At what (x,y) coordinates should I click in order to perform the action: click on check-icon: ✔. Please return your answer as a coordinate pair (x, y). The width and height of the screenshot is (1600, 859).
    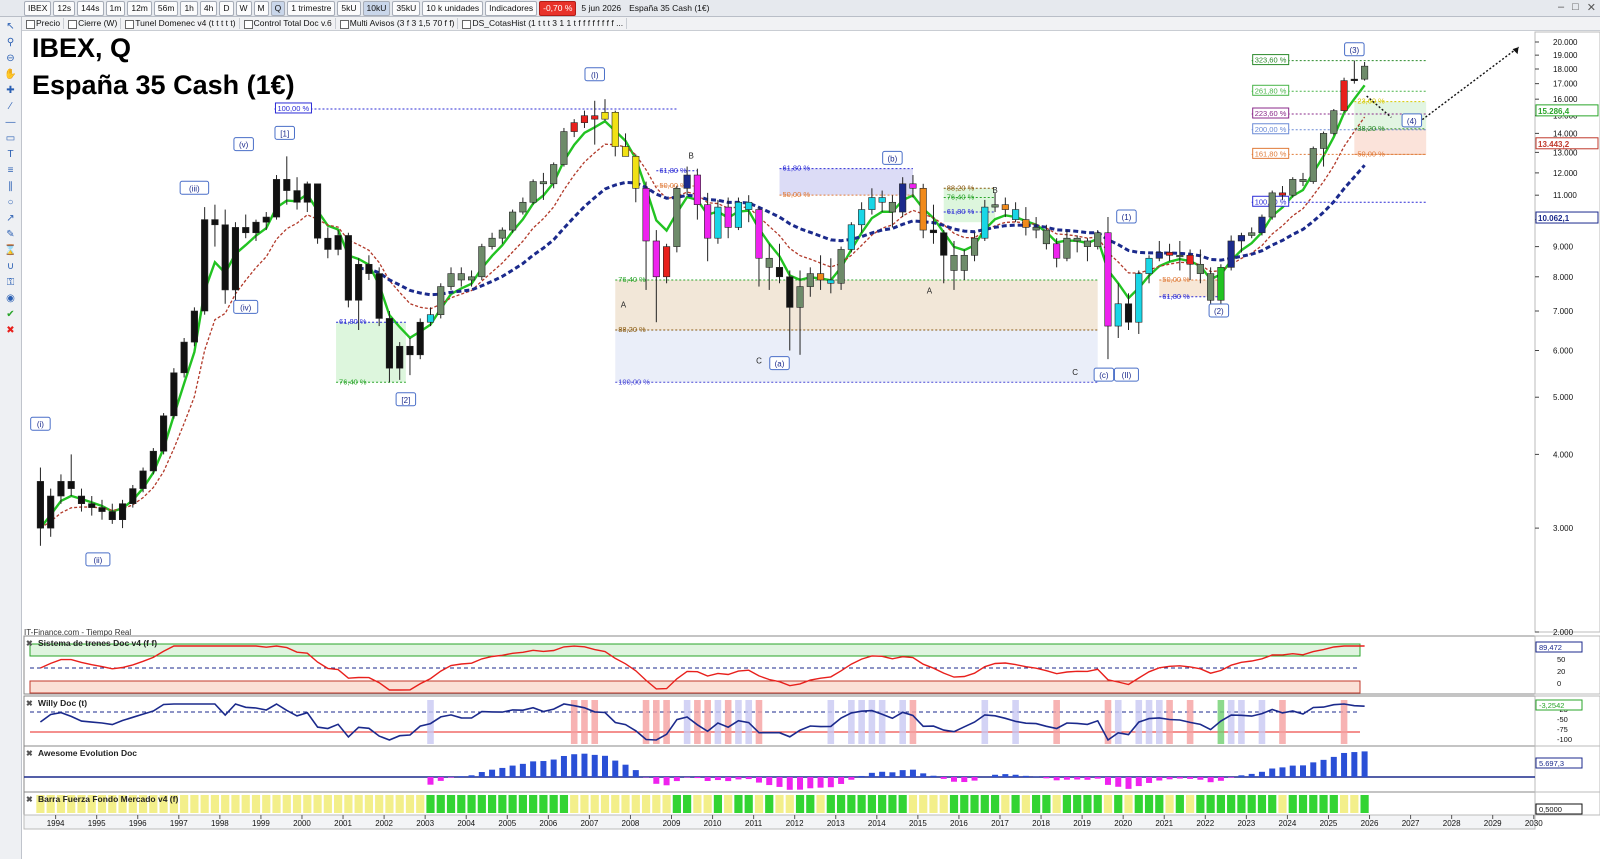
    Looking at the image, I should click on (11, 315).